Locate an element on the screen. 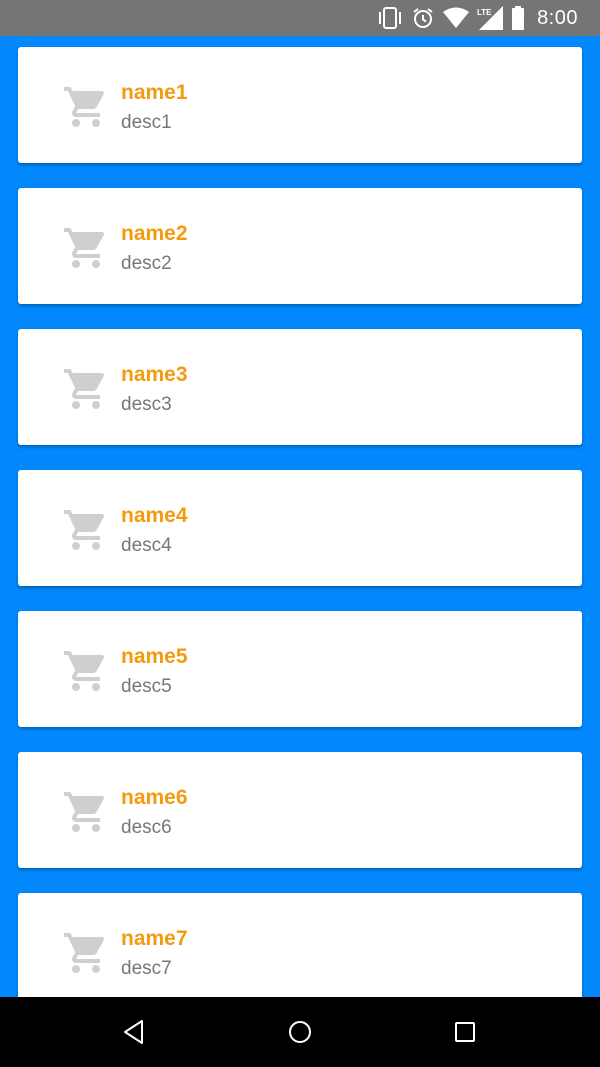  back-icon is located at coordinates (134, 1032).